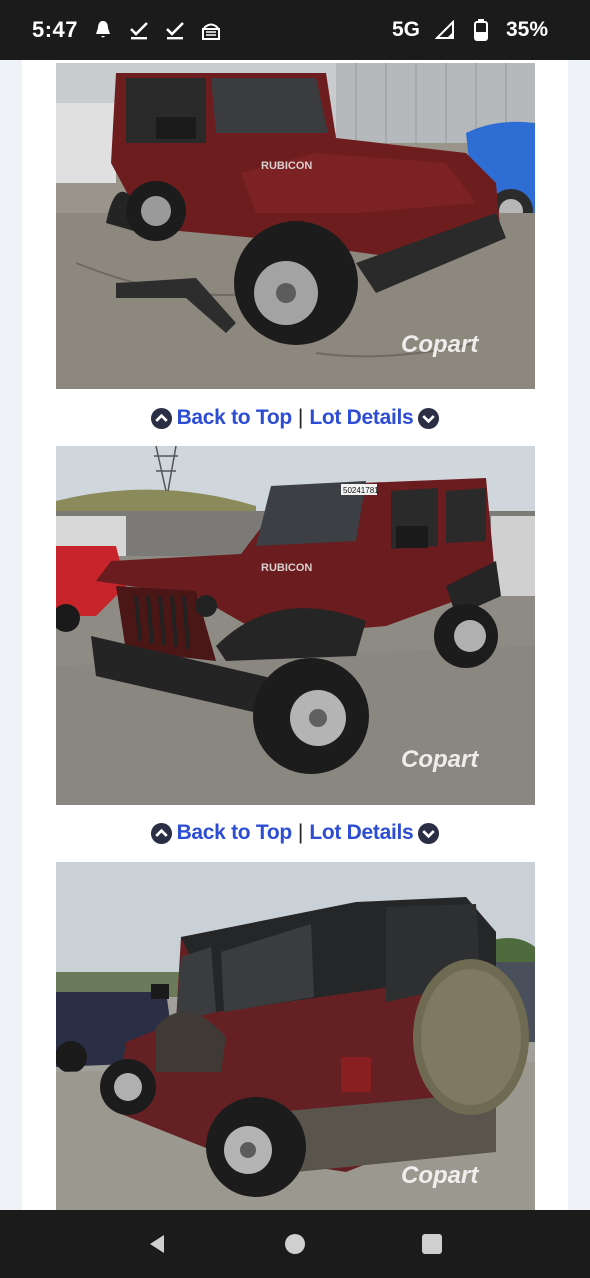  I want to click on status-bar: 5:47 5G 35%, so click(295, 30).